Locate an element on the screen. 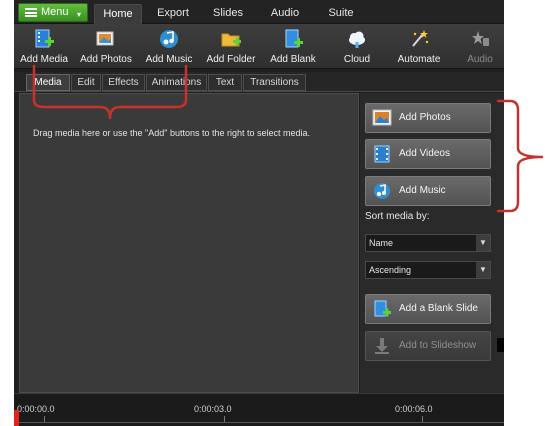 Image resolution: width=545 pixels, height=426 pixels. subtab-transitions: Transitions is located at coordinates (274, 82).